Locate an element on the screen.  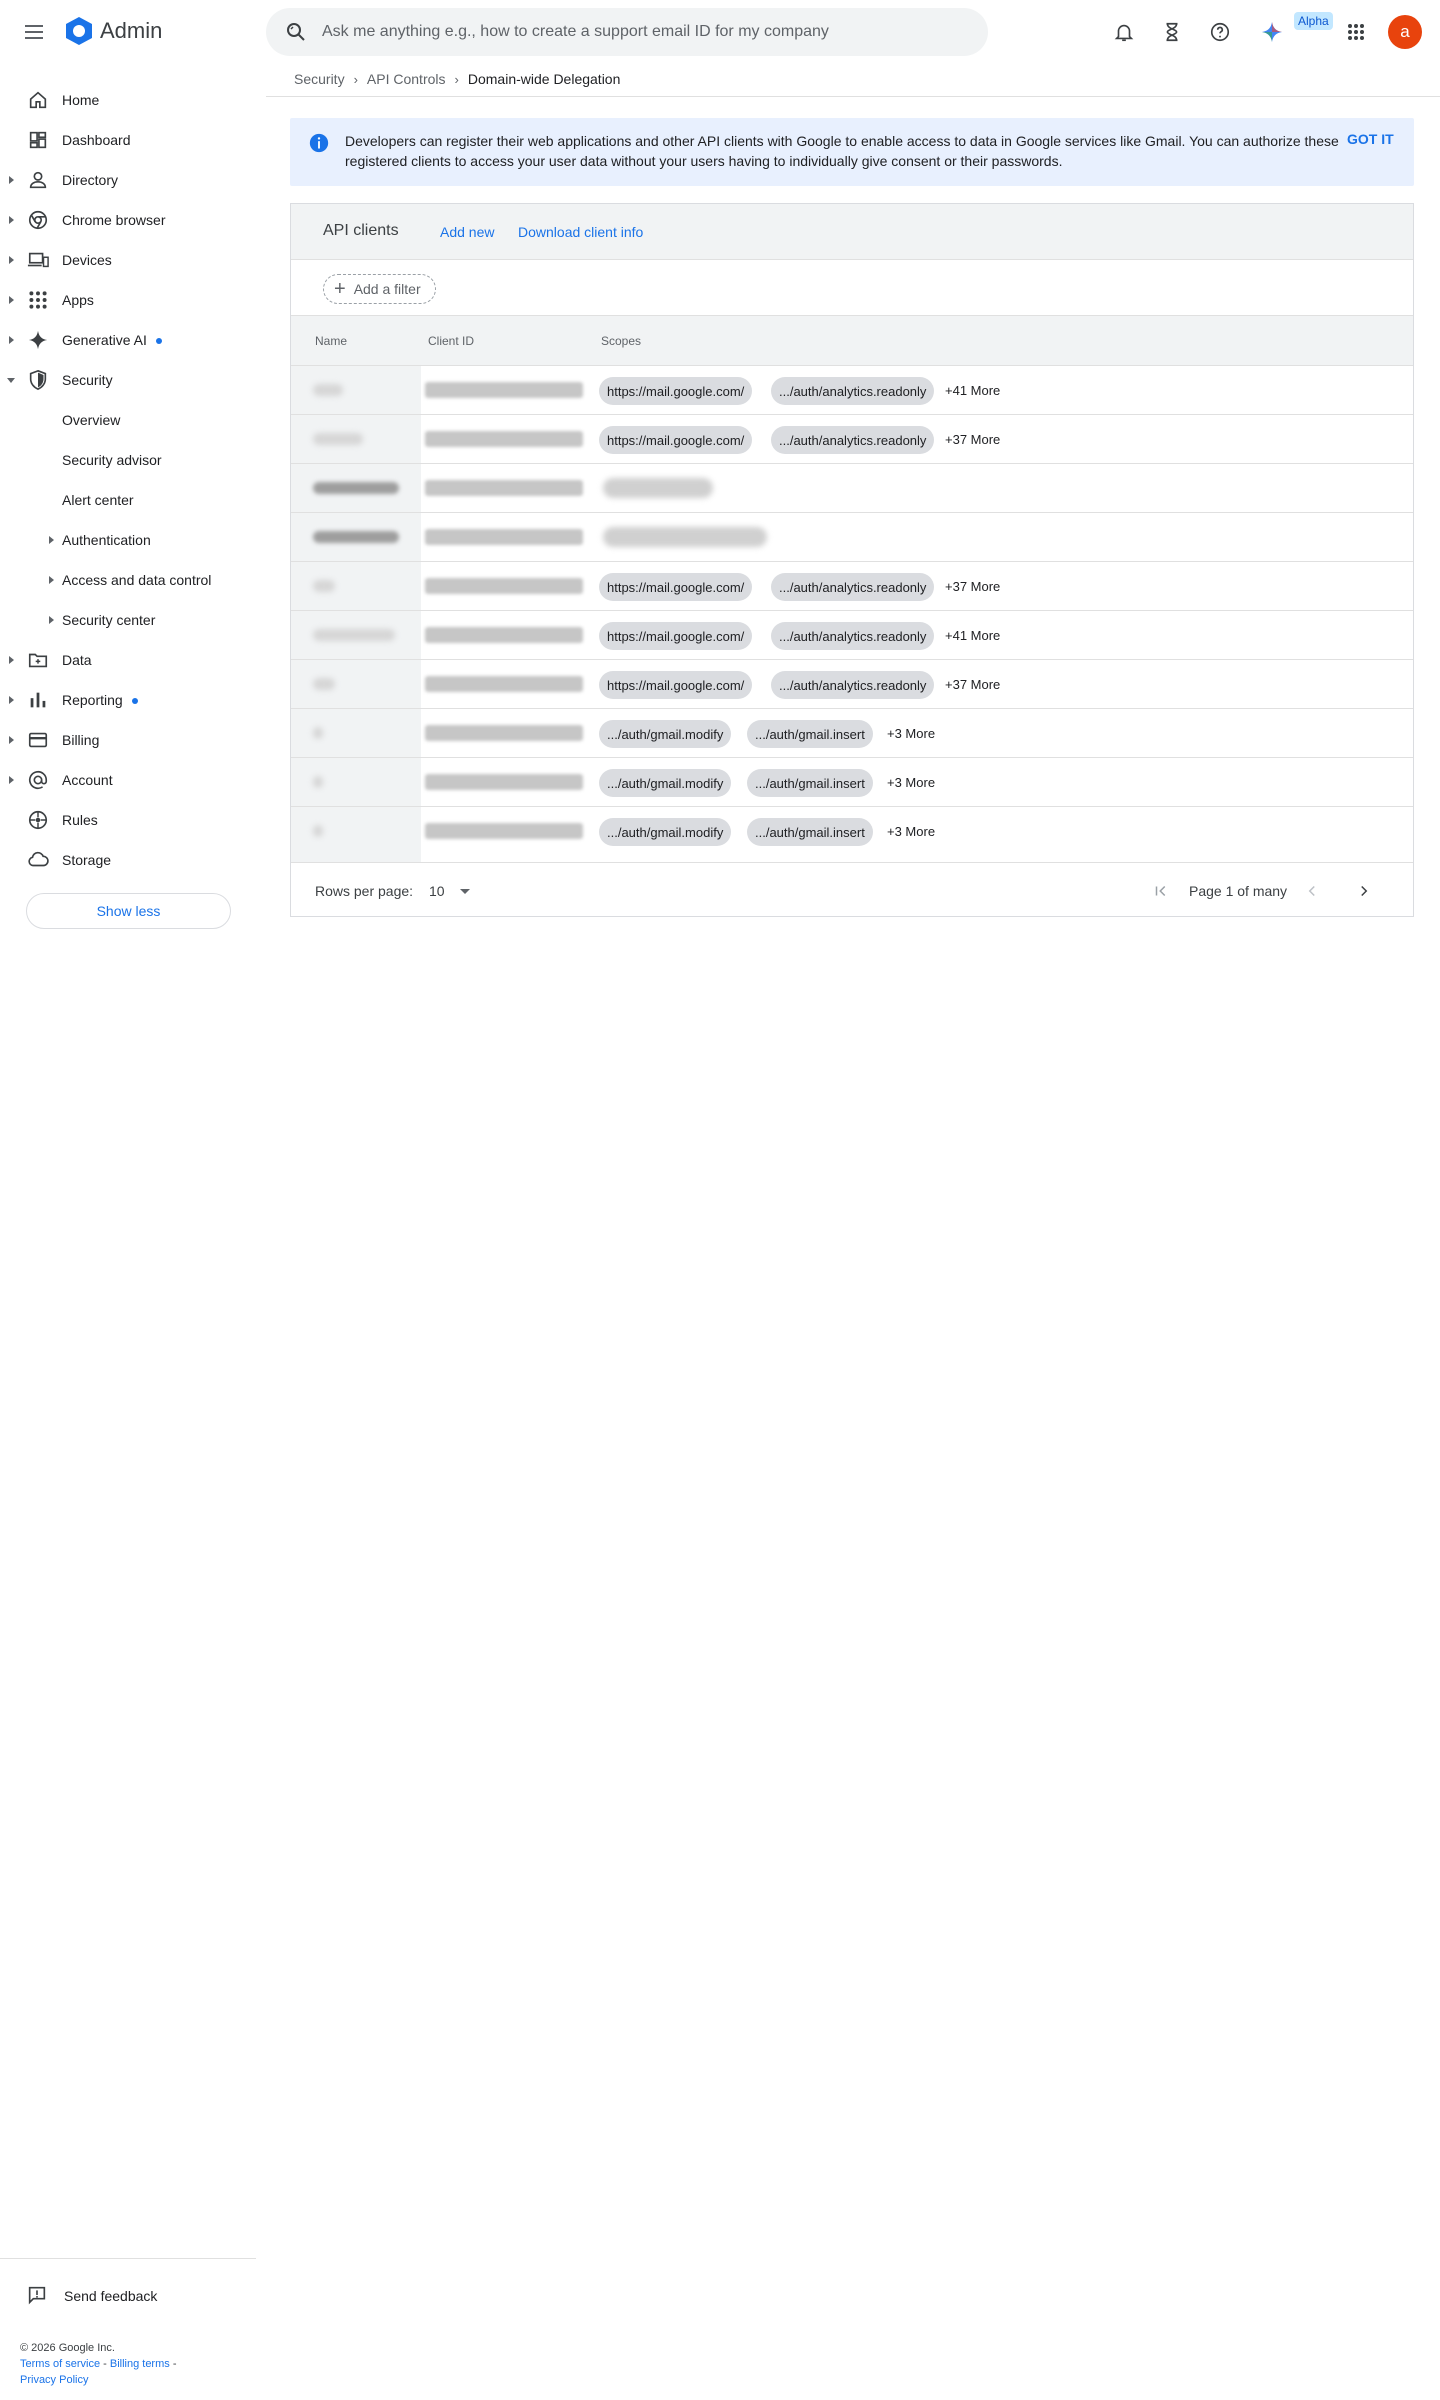
search-bar is located at coordinates (627, 32).